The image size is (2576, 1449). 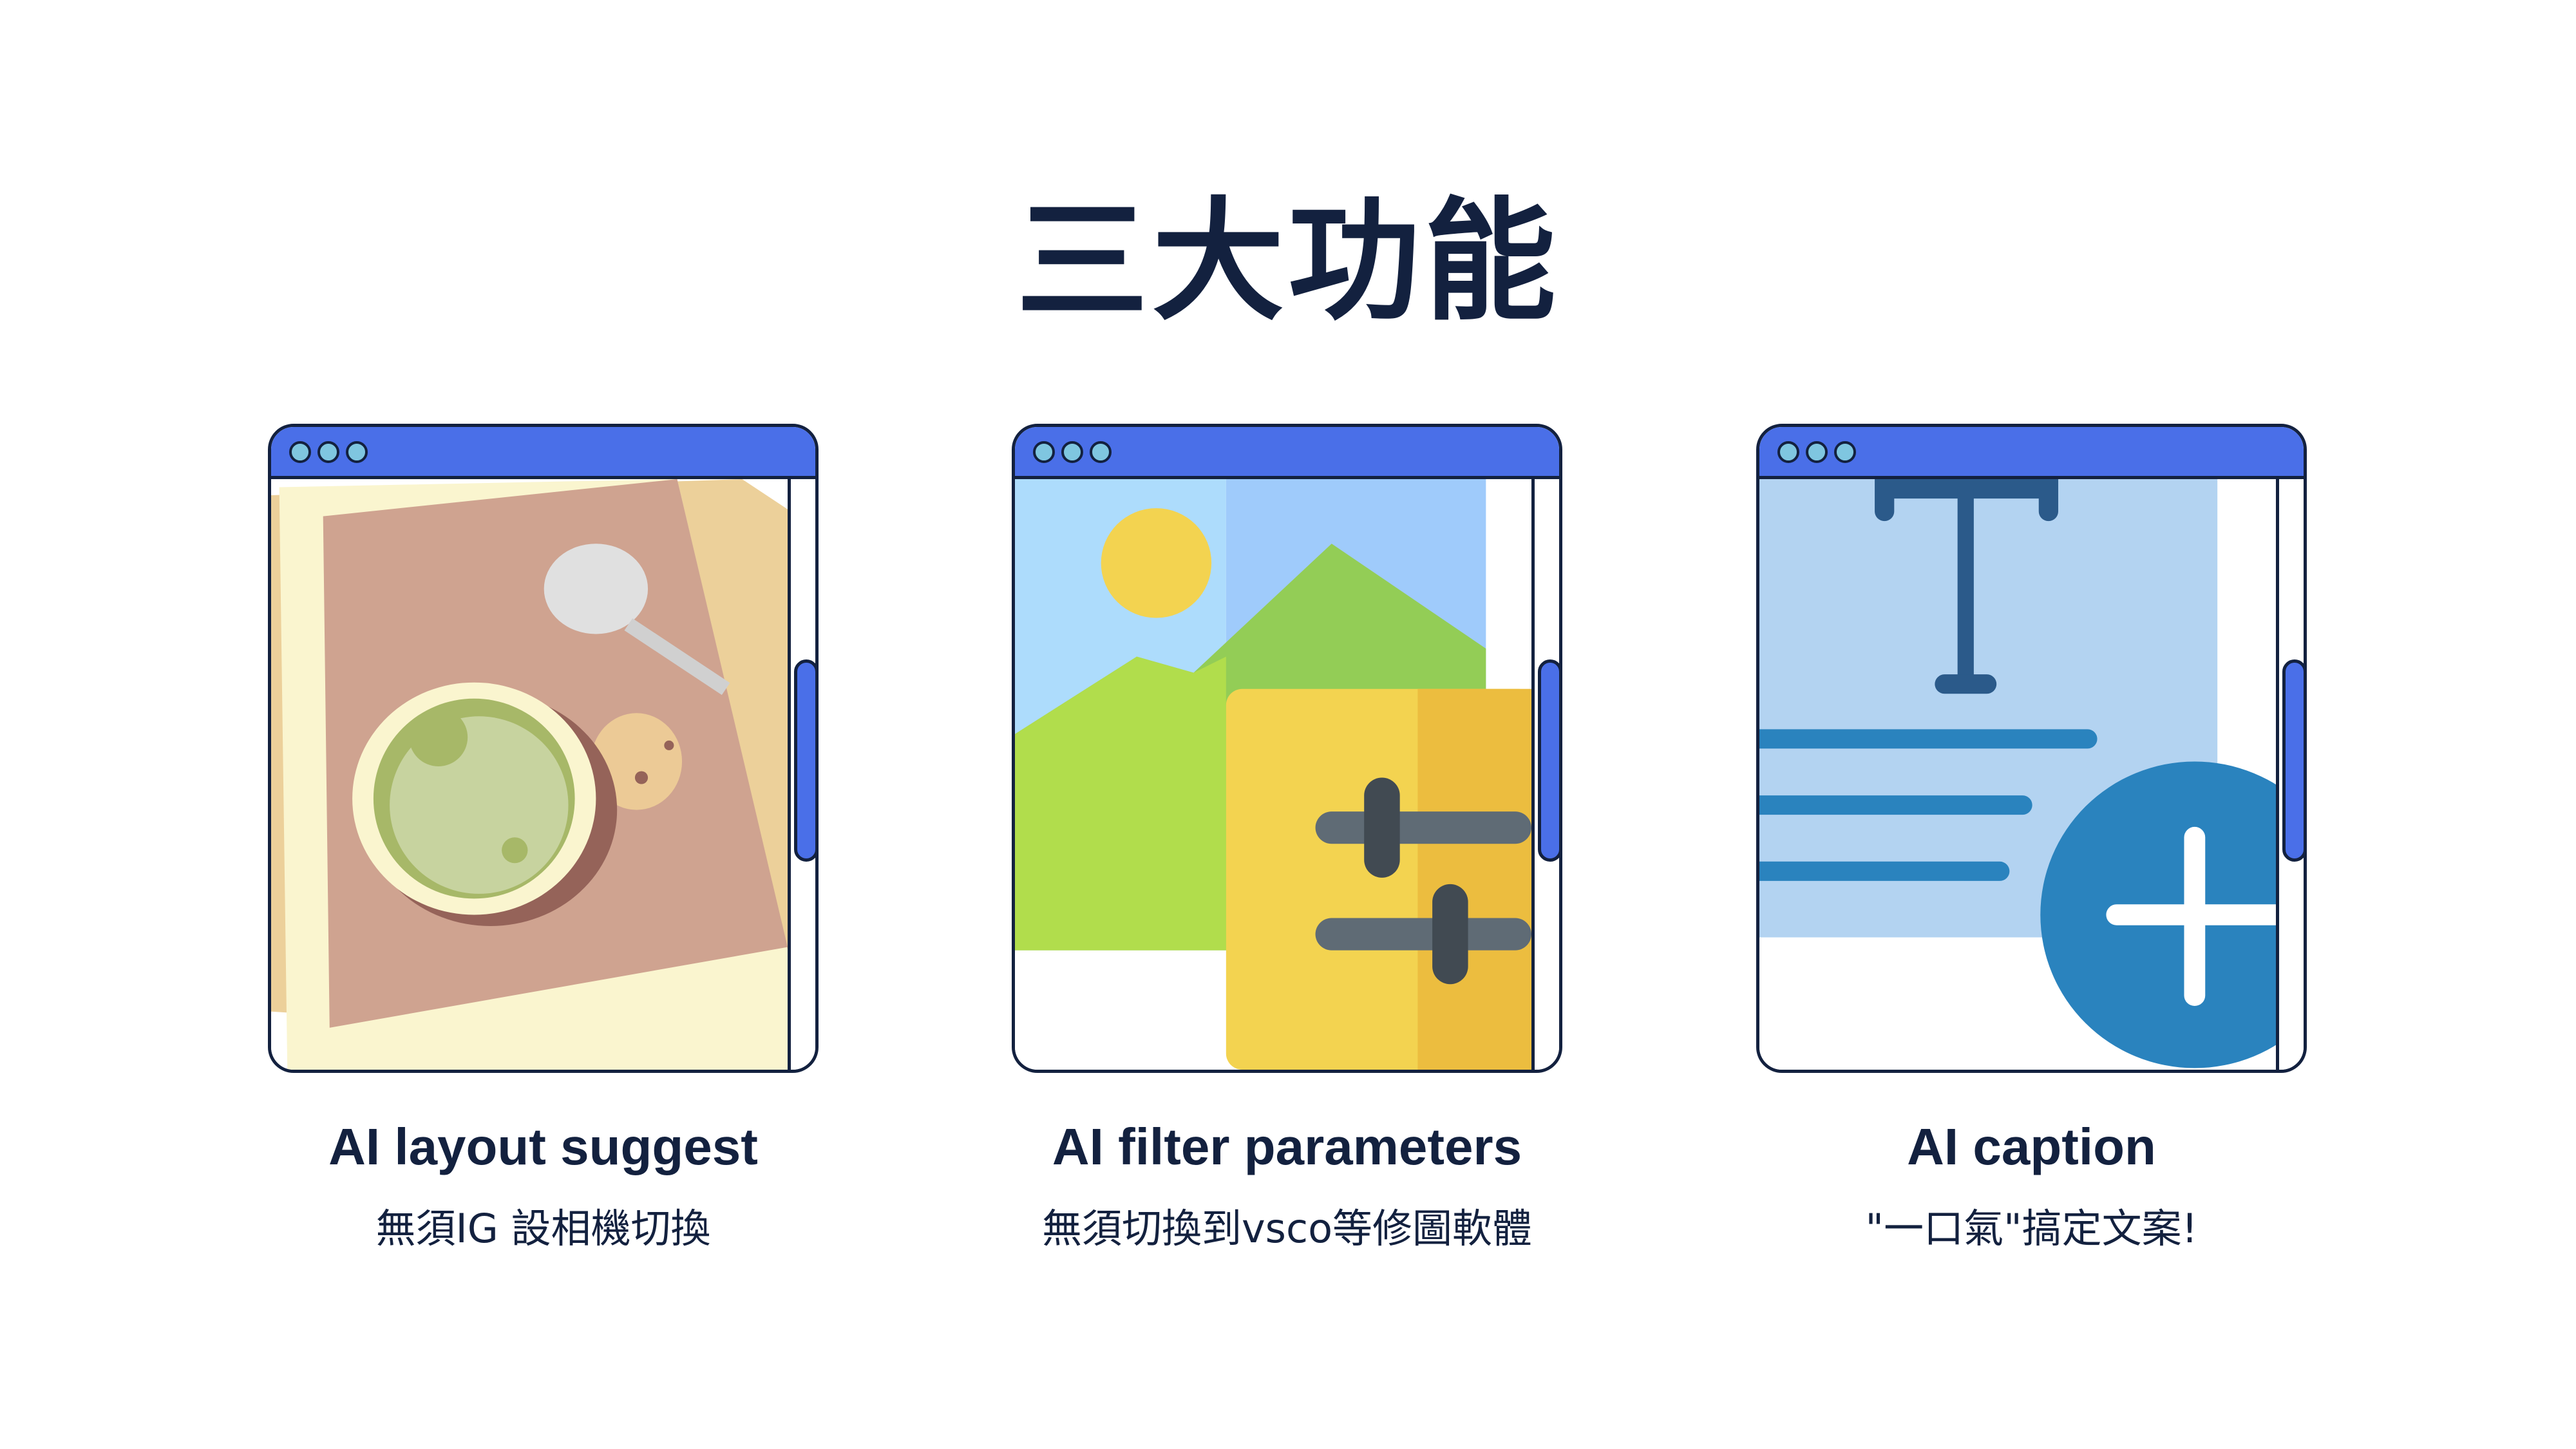 I want to click on image-adjust-sliders-illustration, so click(x=1275, y=775).